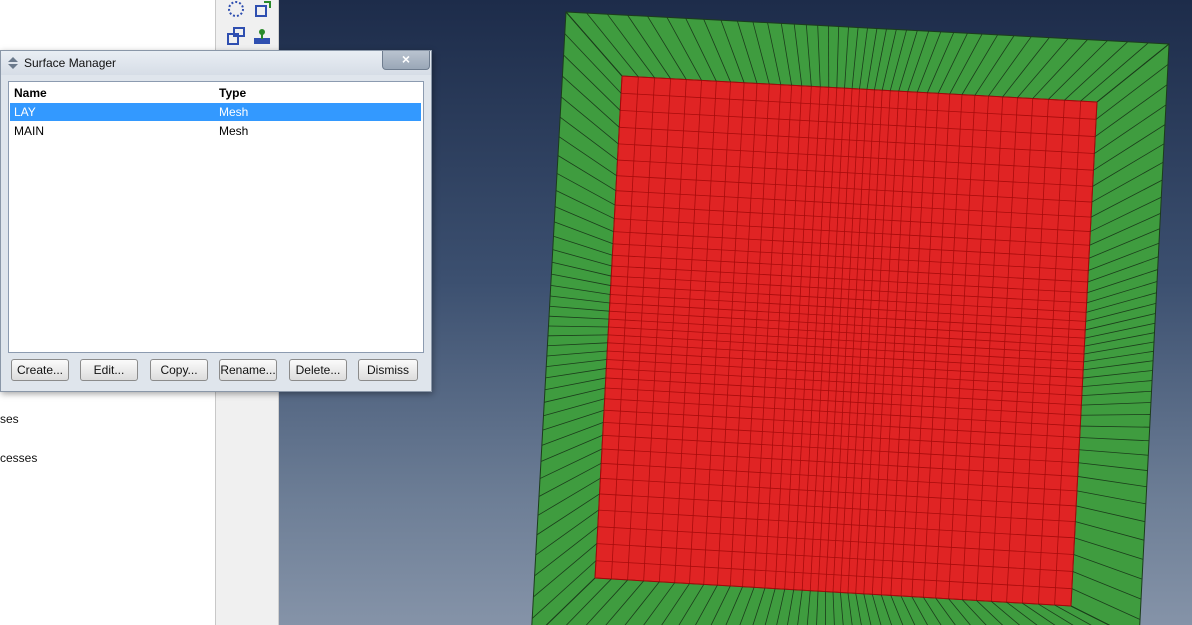 Image resolution: width=1192 pixels, height=625 pixels. Describe the element at coordinates (388, 370) in the screenshot. I see `dismiss-button: Dismiss` at that location.